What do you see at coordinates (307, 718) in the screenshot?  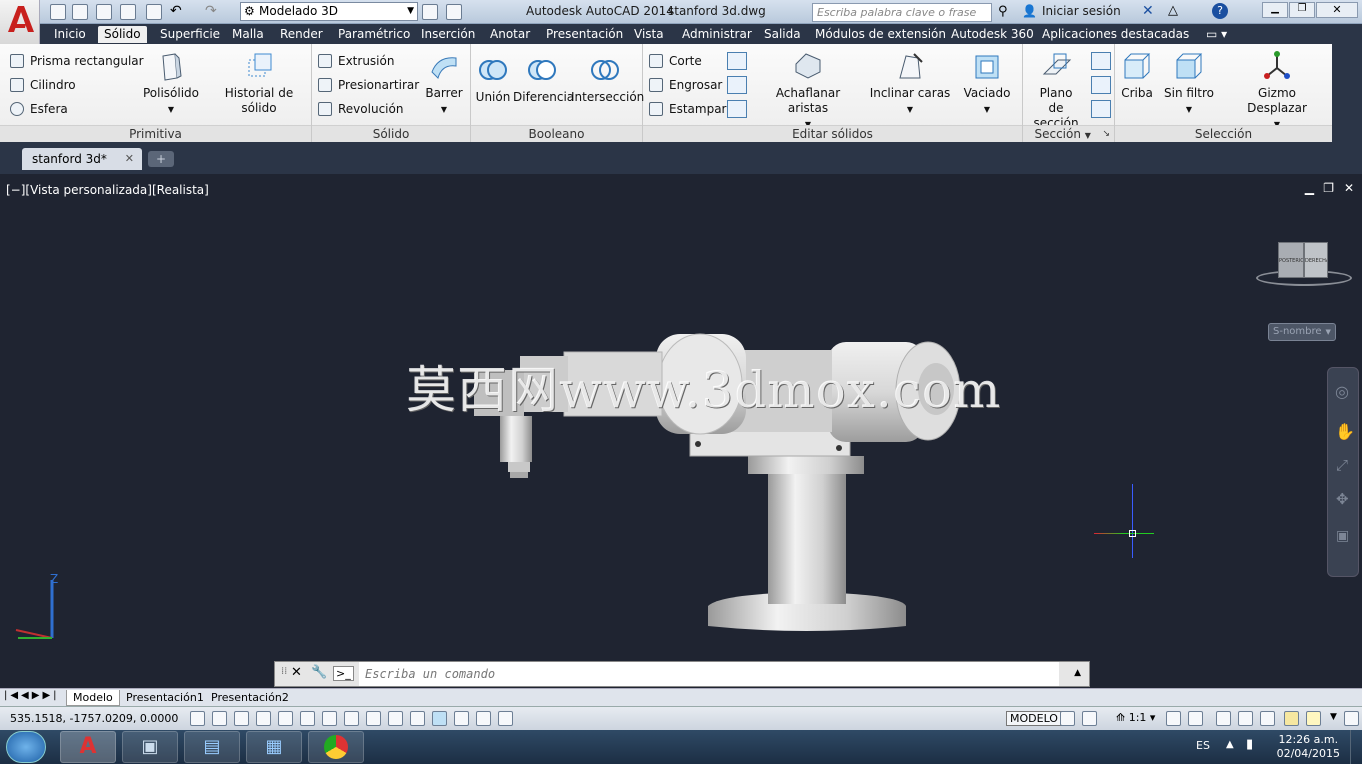 I see `osnap-icon` at bounding box center [307, 718].